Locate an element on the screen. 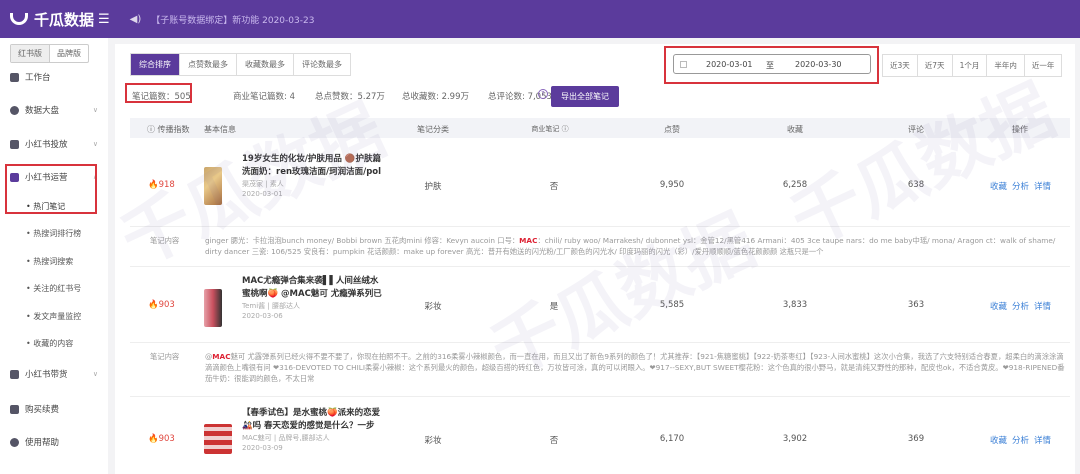  sidebar-item-workbench: 工作台 is located at coordinates (54, 77).